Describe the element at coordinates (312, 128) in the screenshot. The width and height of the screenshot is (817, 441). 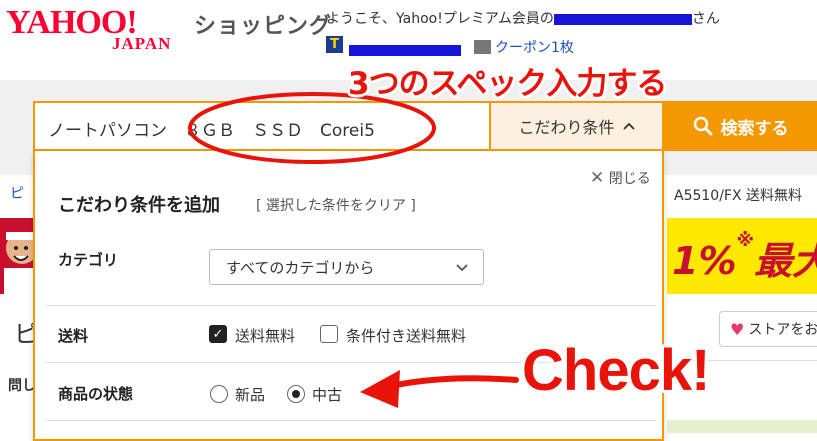
I see `spec-highlight-ellipse` at that location.